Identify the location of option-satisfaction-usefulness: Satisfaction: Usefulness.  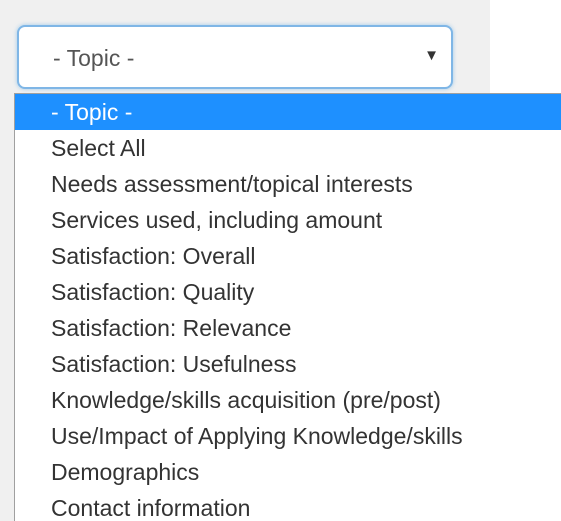
(288, 364).